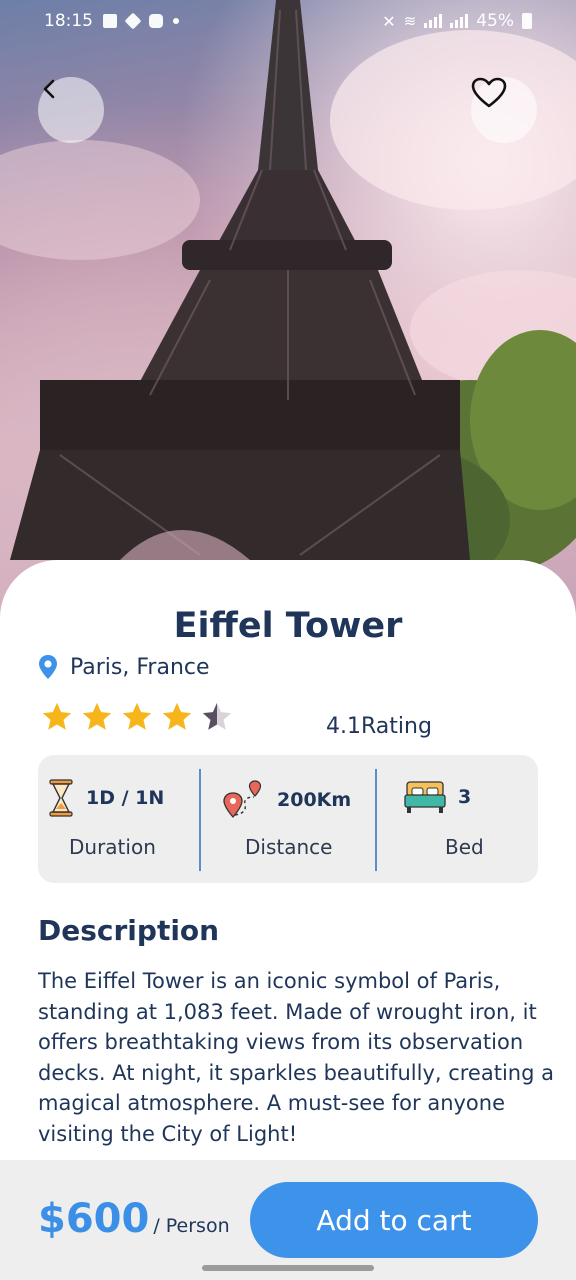  Describe the element at coordinates (140, 667) in the screenshot. I see `location-text: Paris, France` at that location.